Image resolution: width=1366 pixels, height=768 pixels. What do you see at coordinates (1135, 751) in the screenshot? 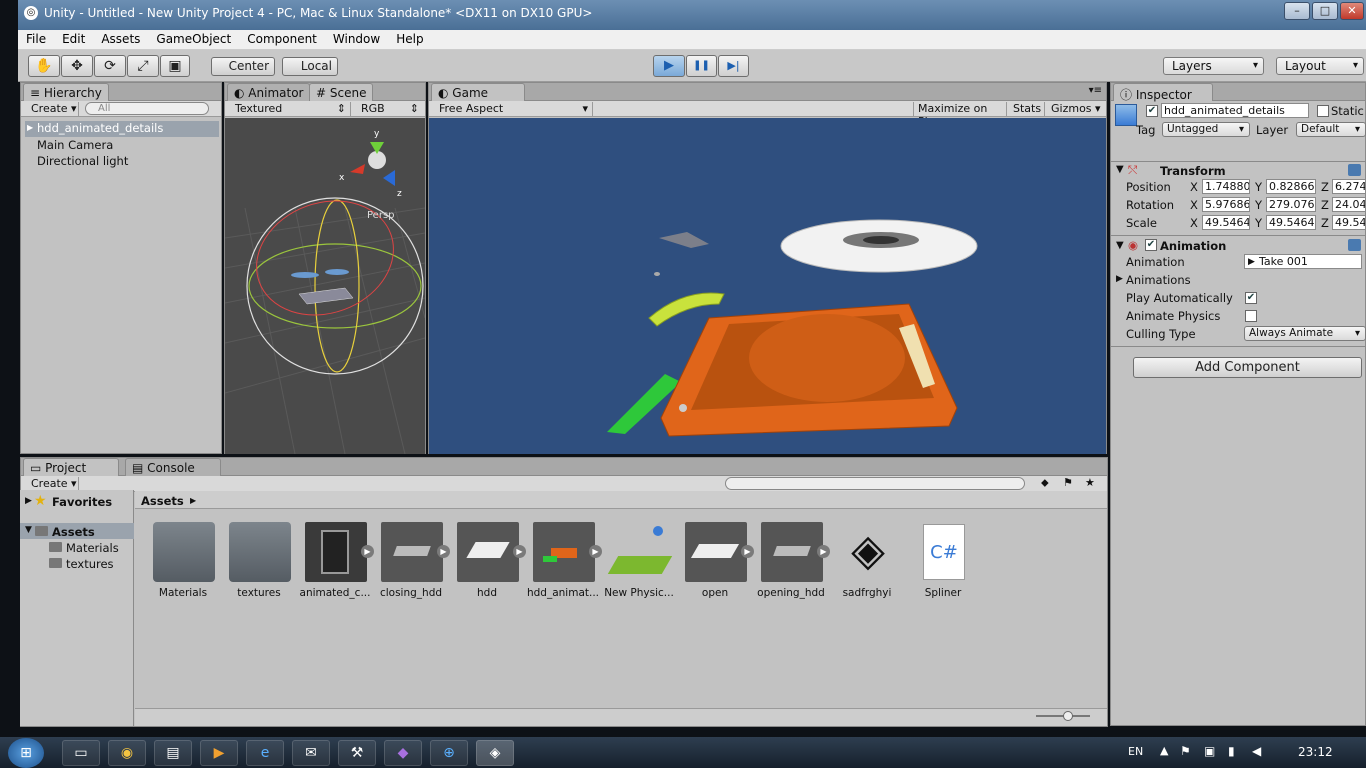
I see `language-indicator: EN` at bounding box center [1135, 751].